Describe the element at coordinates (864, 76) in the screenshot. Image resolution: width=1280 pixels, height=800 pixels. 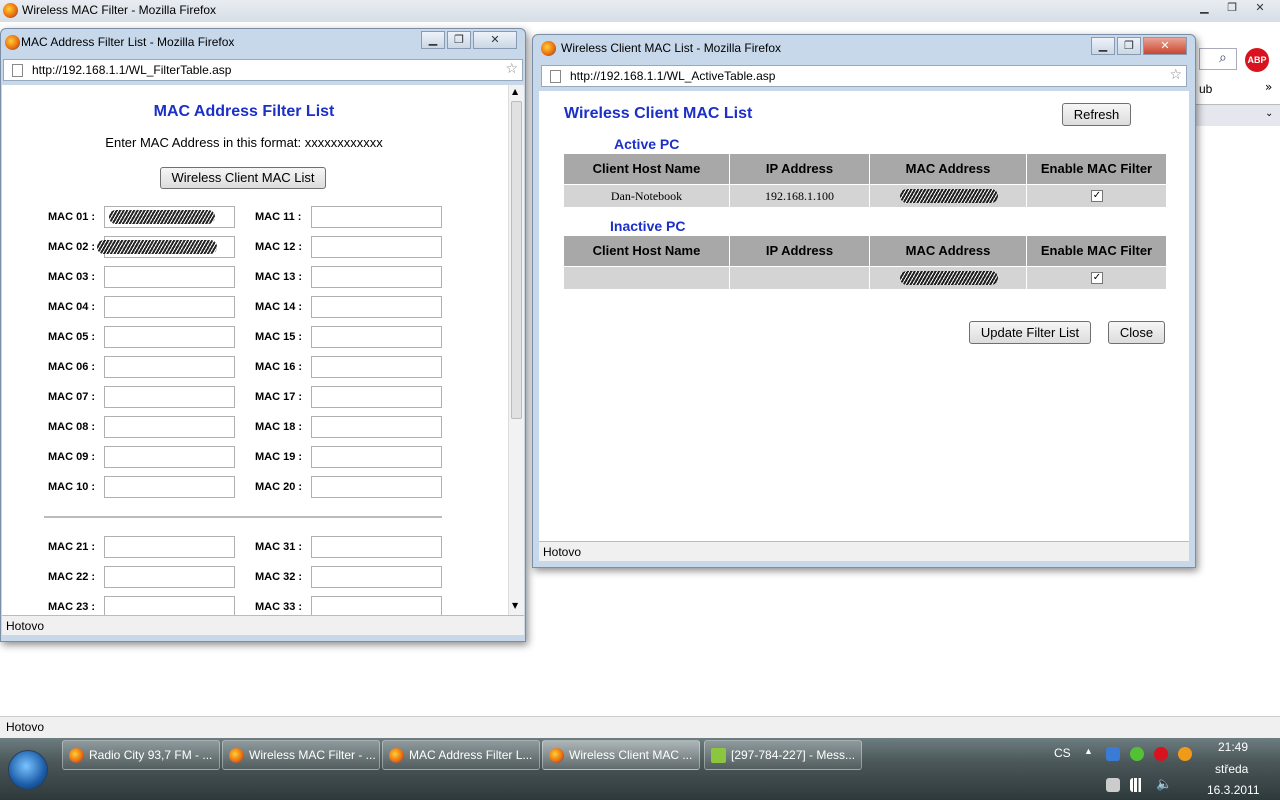
I see `client-url-bar: http://192.168.1.1/WL_ActiveTable.asp ☆` at that location.